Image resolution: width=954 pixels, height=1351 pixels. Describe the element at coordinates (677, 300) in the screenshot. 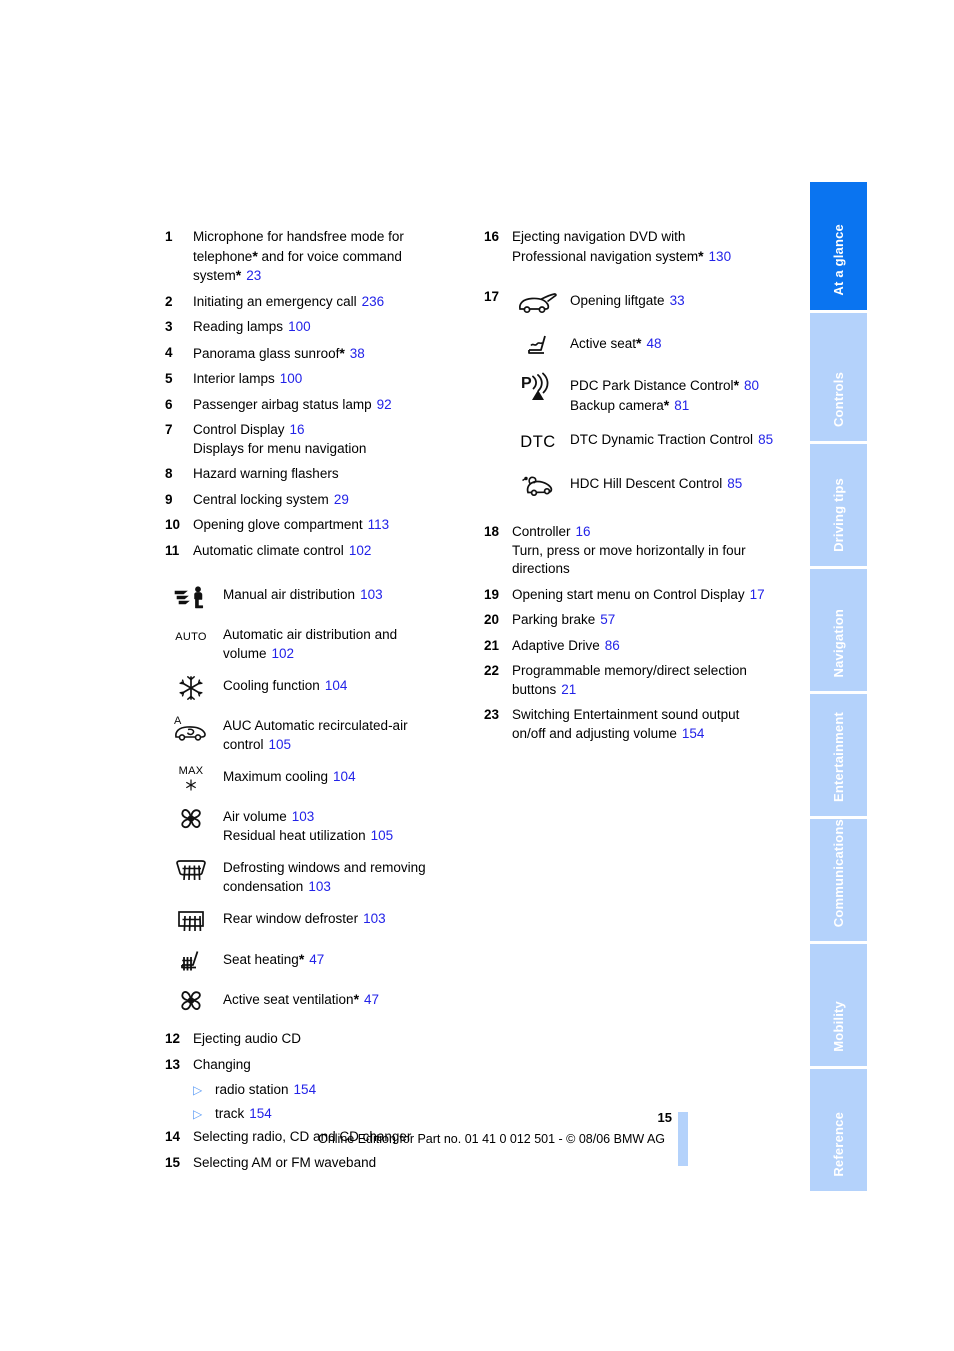

I see `page-ref: 33` at that location.